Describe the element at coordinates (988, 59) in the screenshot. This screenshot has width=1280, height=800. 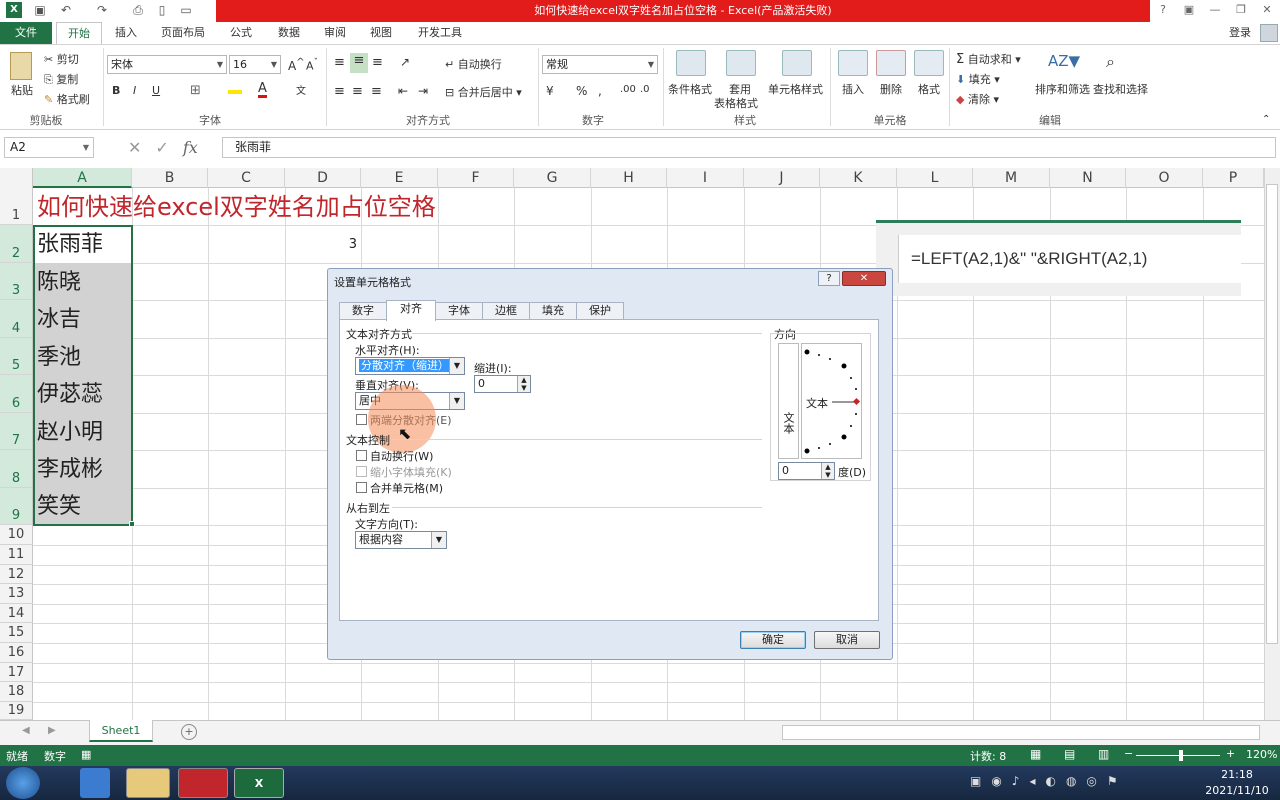
I see `autosum-button: Σ 自动求和 ▾` at that location.